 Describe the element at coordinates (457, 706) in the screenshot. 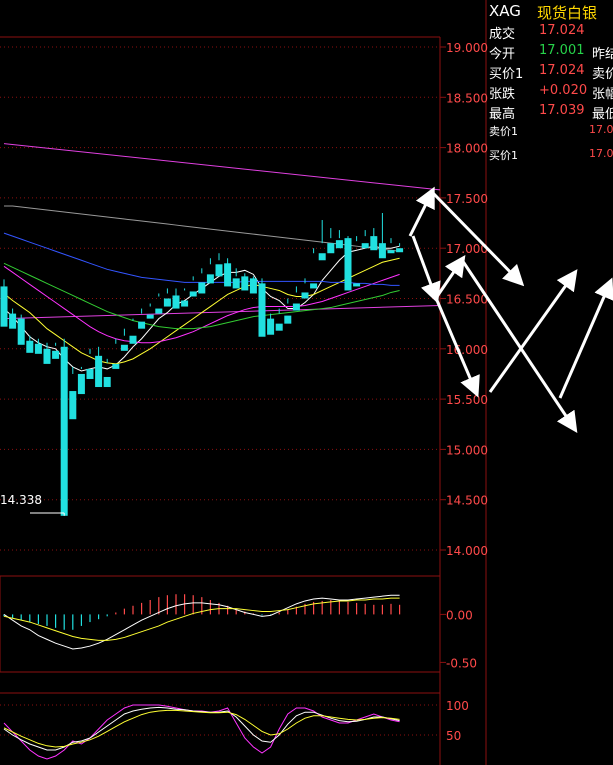

I see `y-tick-label: 100` at that location.